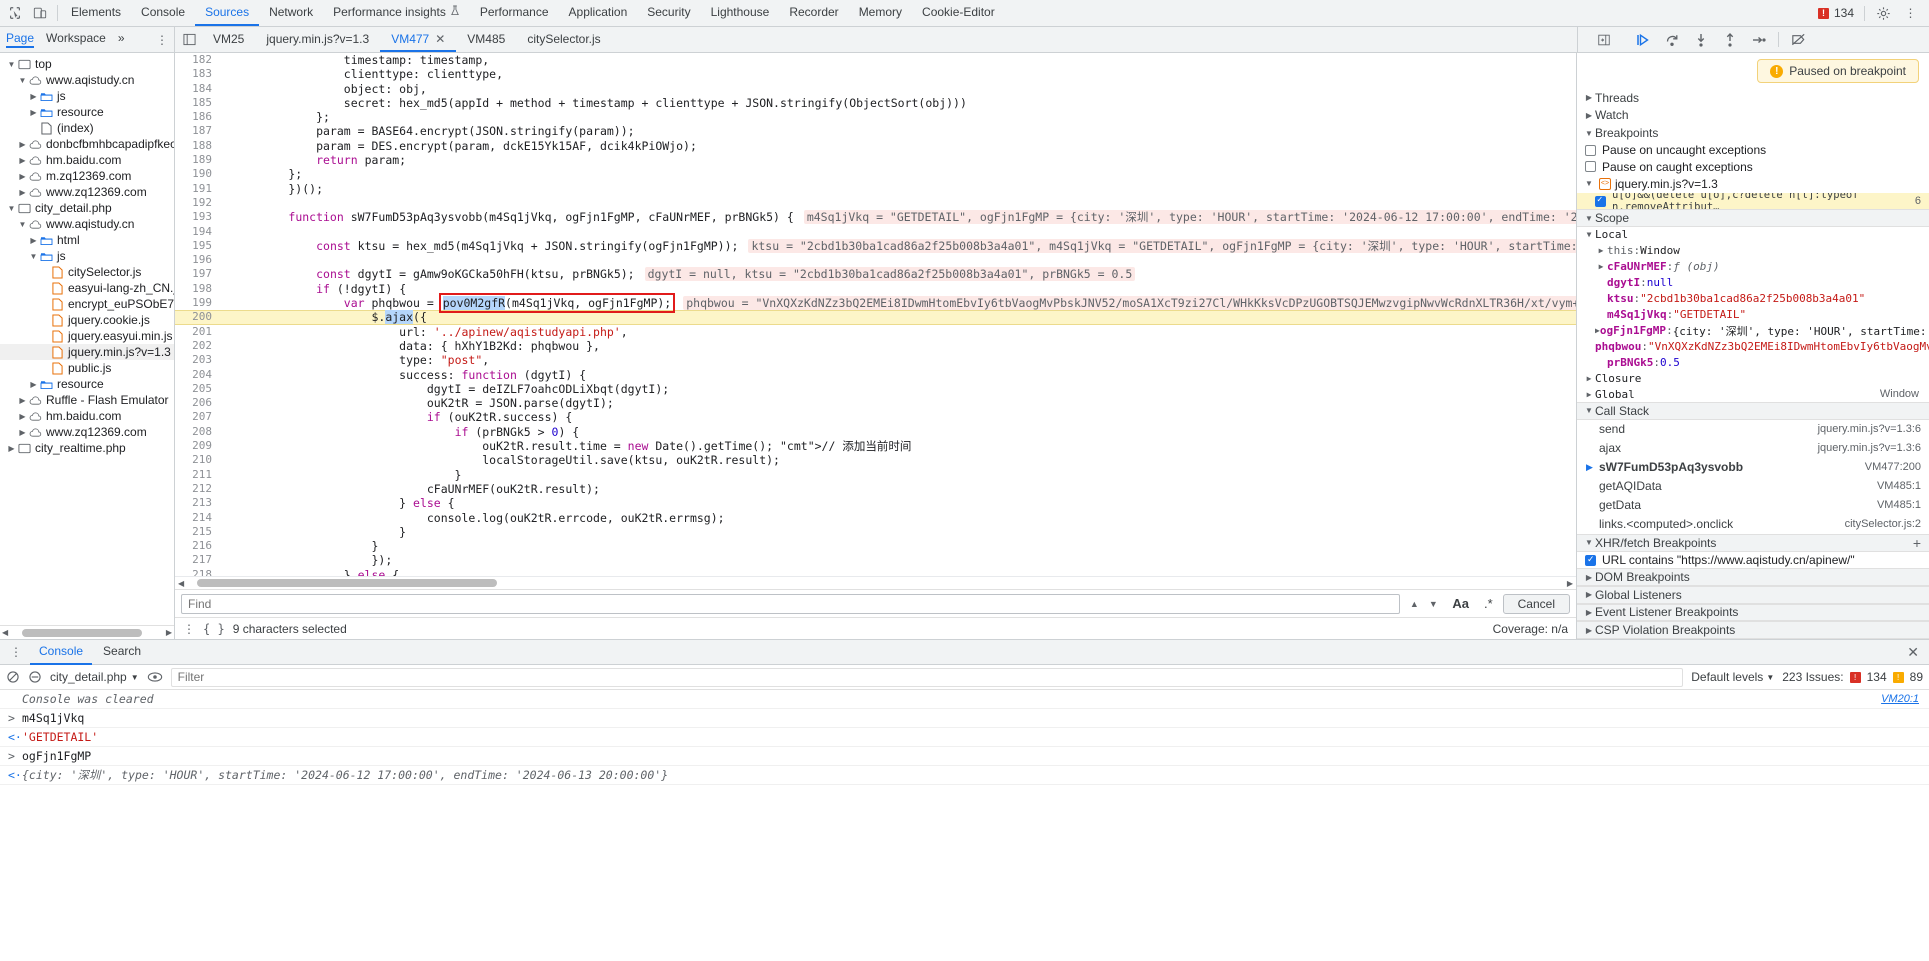  What do you see at coordinates (875, 260) in the screenshot?
I see `code-line: 196` at bounding box center [875, 260].